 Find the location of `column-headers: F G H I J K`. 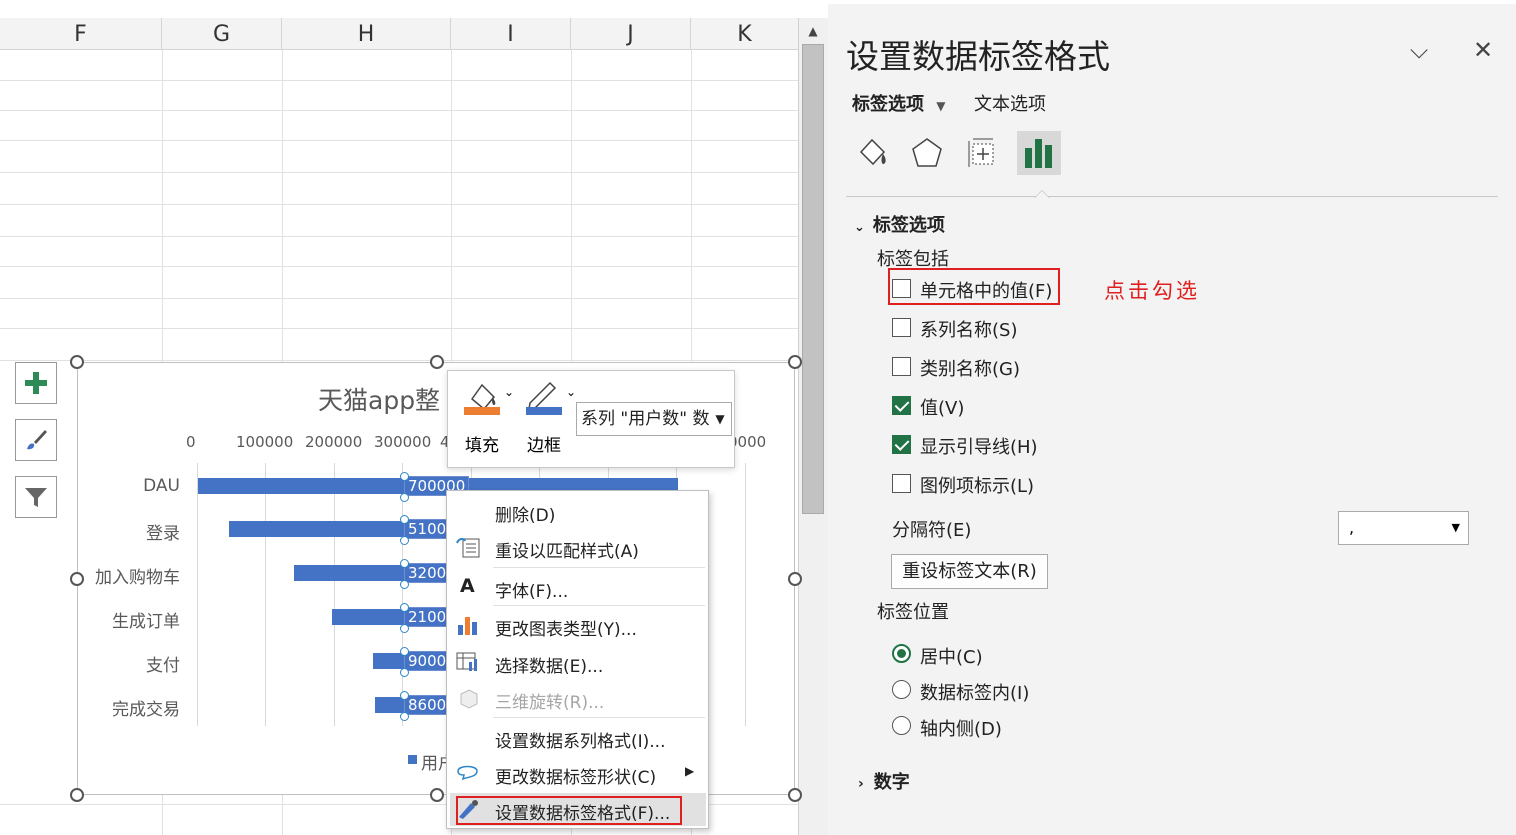

column-headers: F G H I J K is located at coordinates (399, 34).